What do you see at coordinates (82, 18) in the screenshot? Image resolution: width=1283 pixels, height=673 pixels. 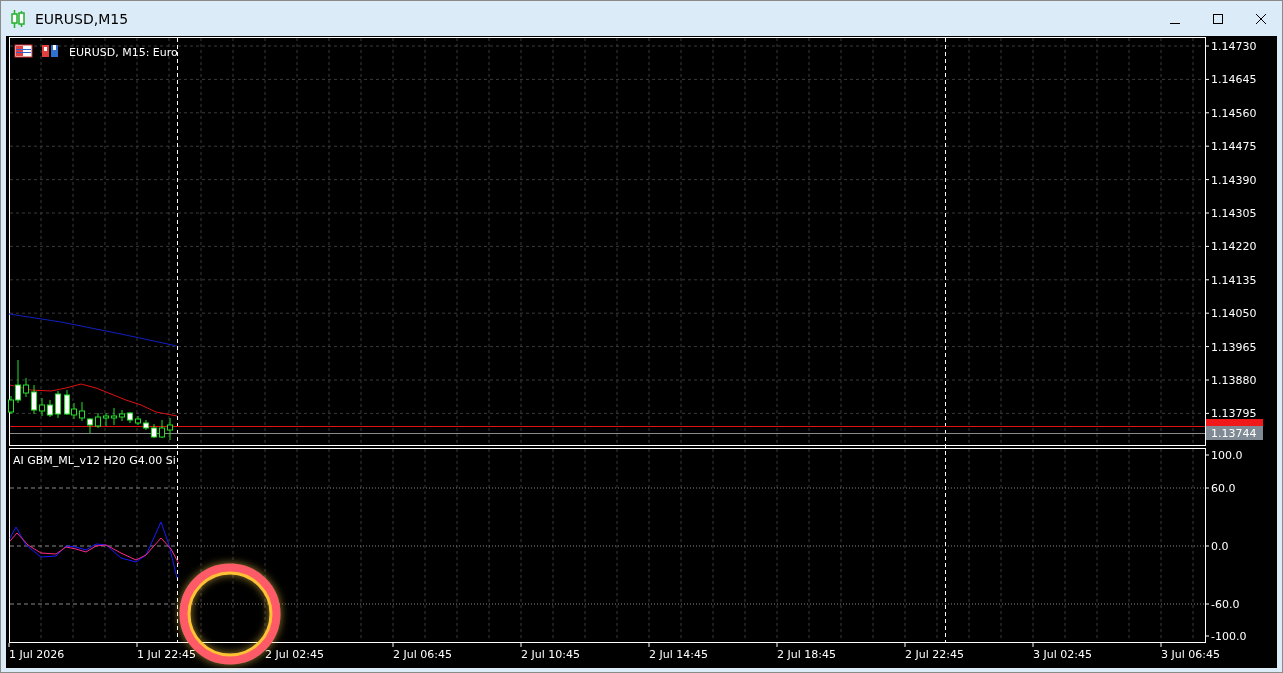 I see `window-title: EURUSD,M15` at bounding box center [82, 18].